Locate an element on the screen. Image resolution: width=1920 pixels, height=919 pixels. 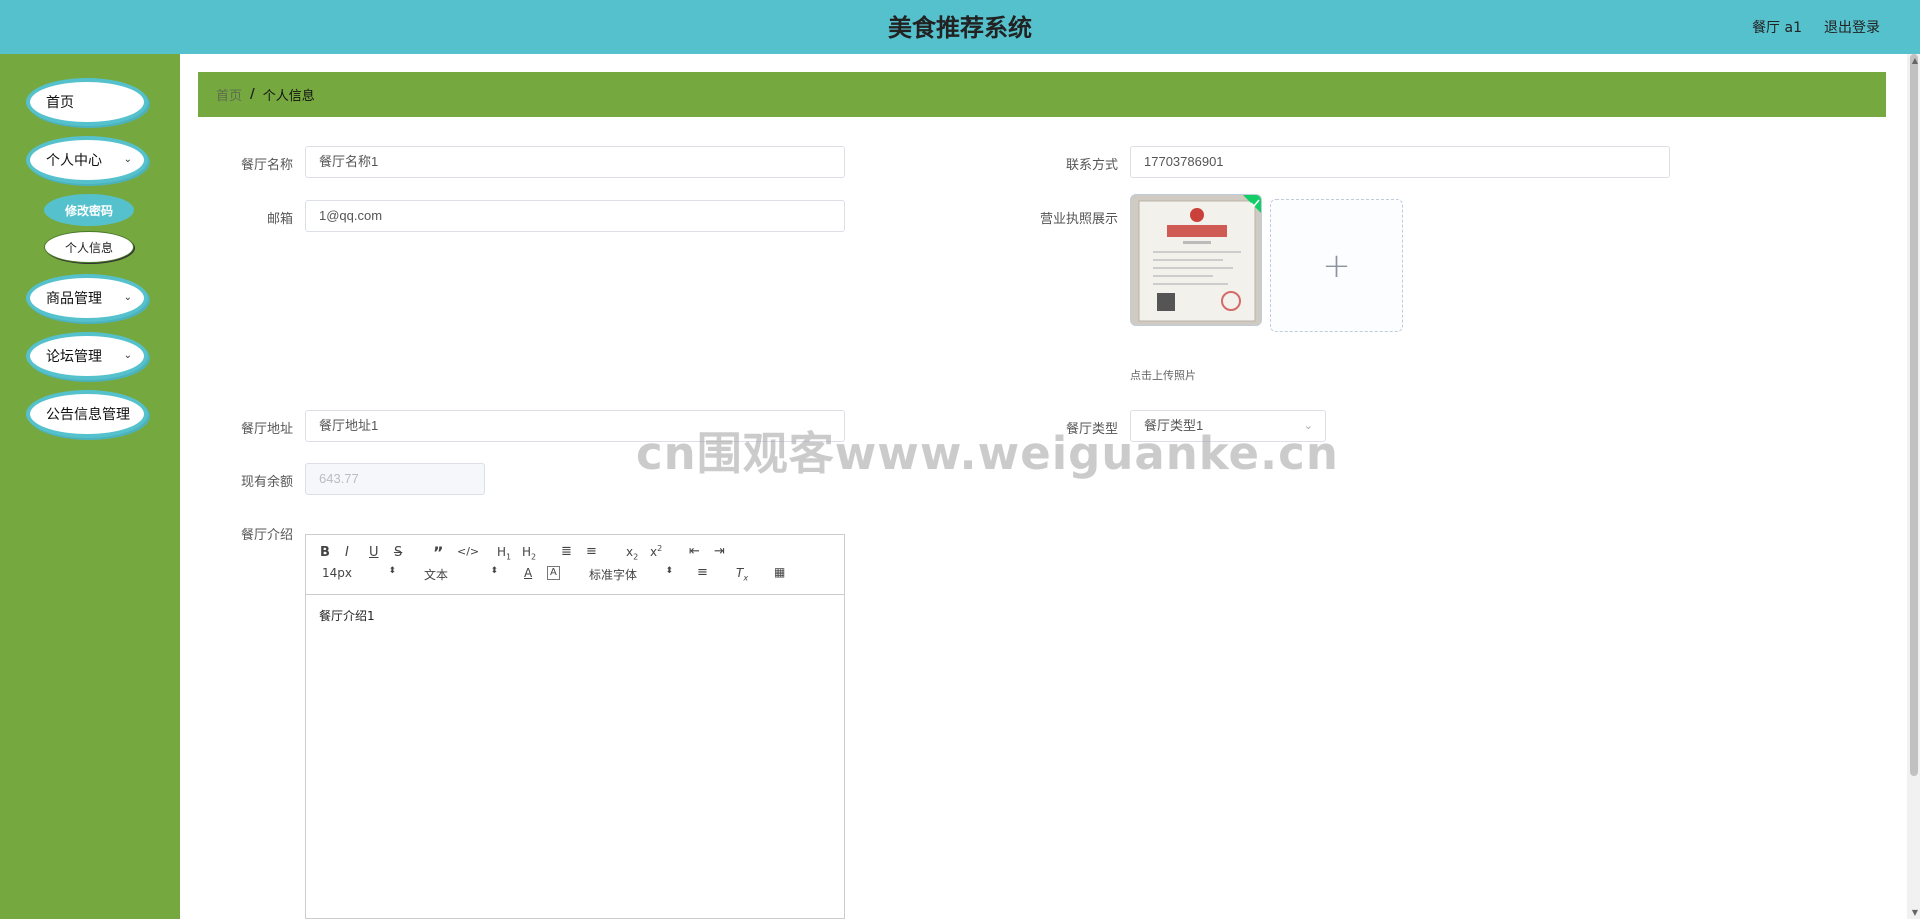
italic-icon: I is located at coordinates (347, 552).